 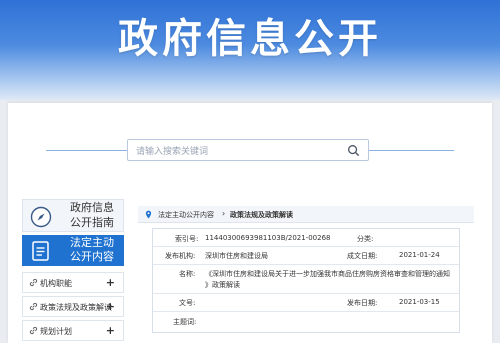 I want to click on name-label: 名称:, so click(x=187, y=274).